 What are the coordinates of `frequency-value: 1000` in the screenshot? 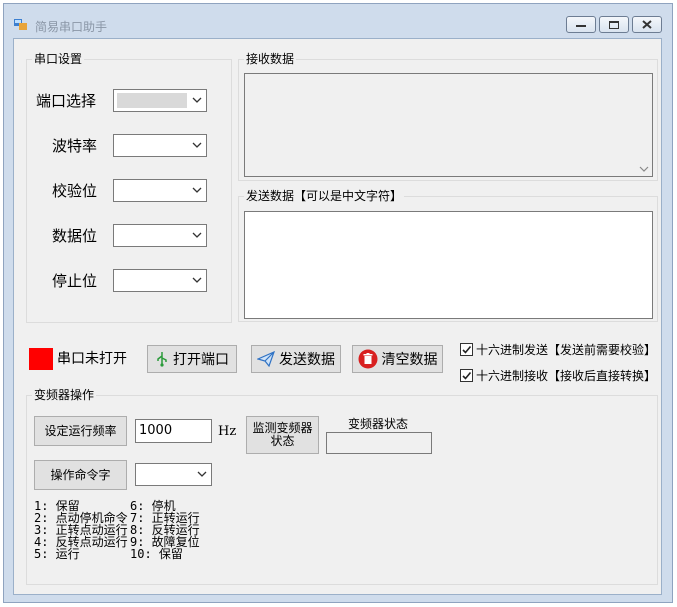 It's located at (156, 430).